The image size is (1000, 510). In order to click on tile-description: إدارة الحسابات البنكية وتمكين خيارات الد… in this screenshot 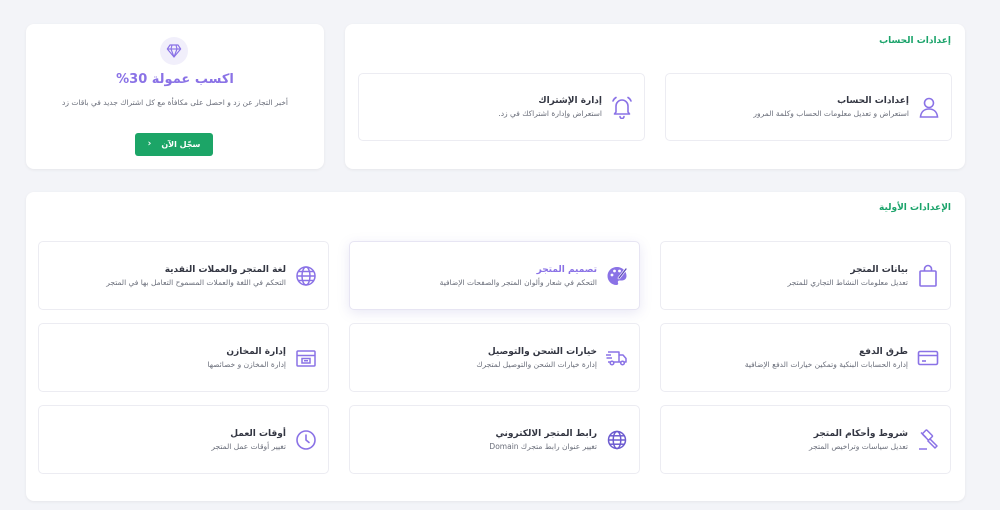, I will do `click(826, 364)`.